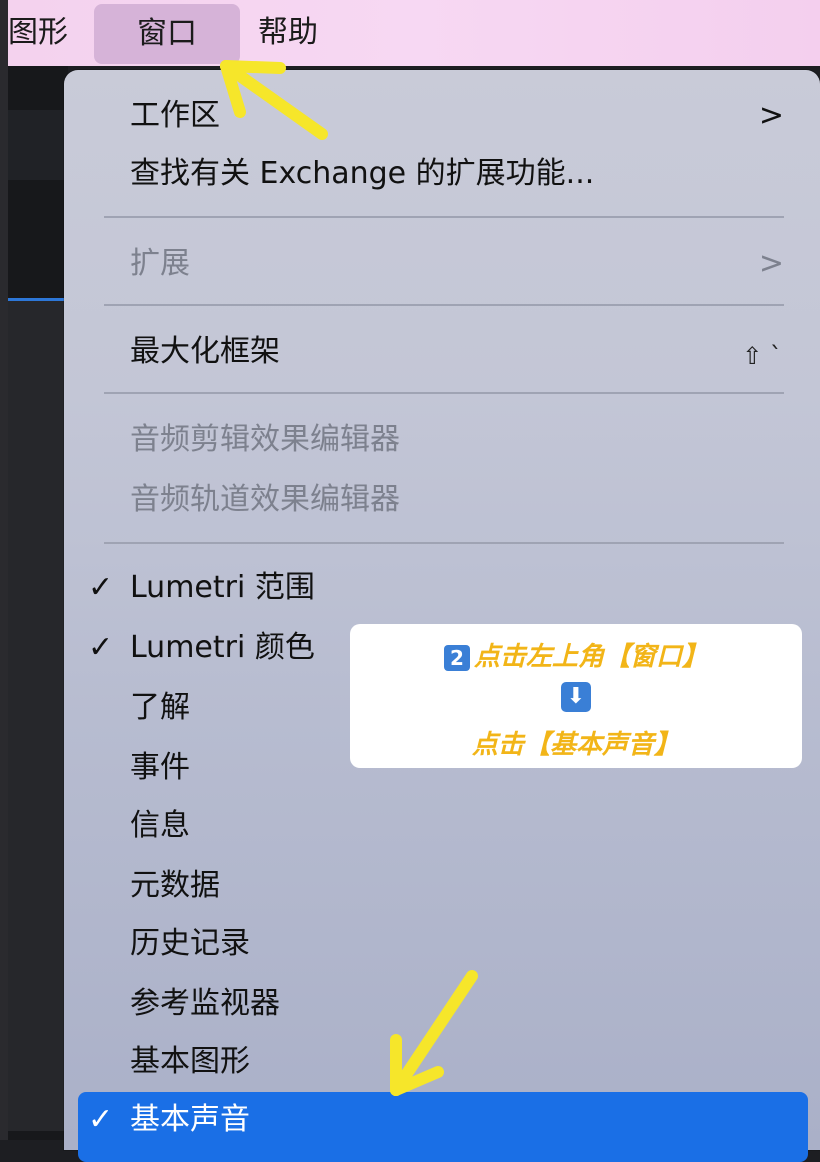 Image resolution: width=820 pixels, height=1162 pixels. What do you see at coordinates (38, 145) in the screenshot?
I see `panel-header` at bounding box center [38, 145].